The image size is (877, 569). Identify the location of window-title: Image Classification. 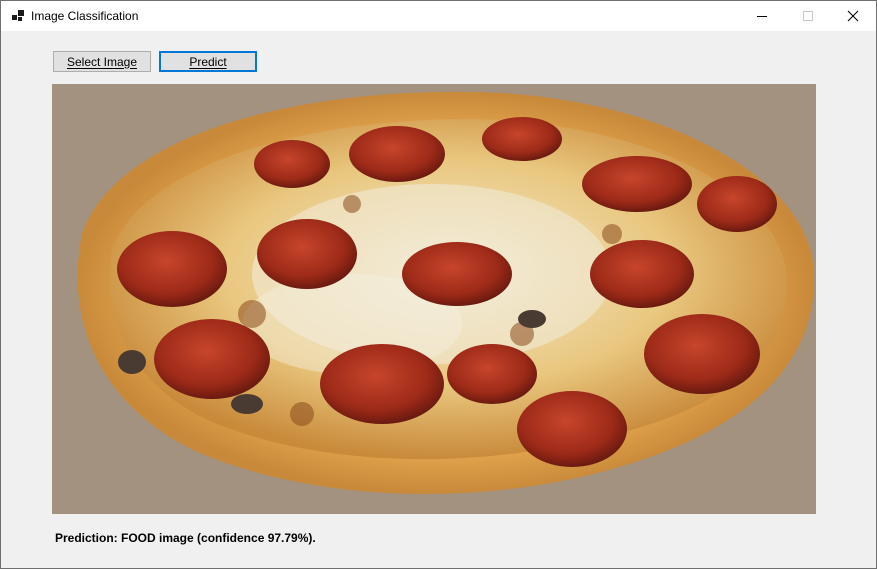
(85, 16).